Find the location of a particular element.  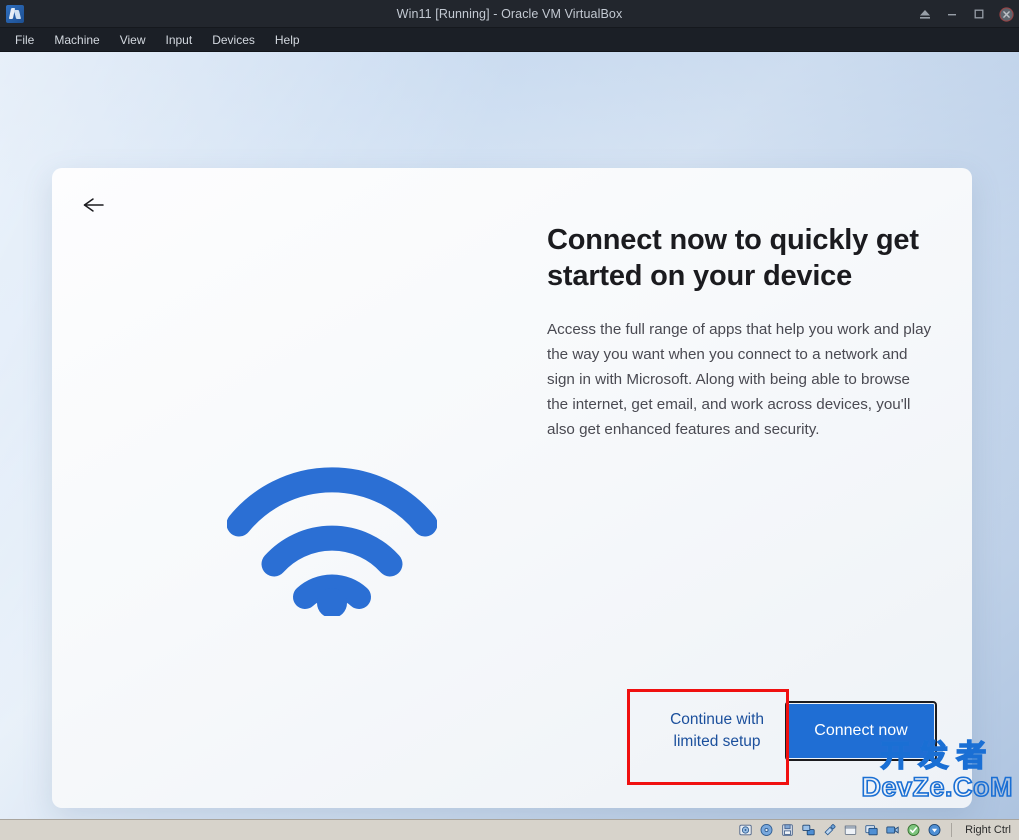

menu-help: Help is located at coordinates (287, 40).